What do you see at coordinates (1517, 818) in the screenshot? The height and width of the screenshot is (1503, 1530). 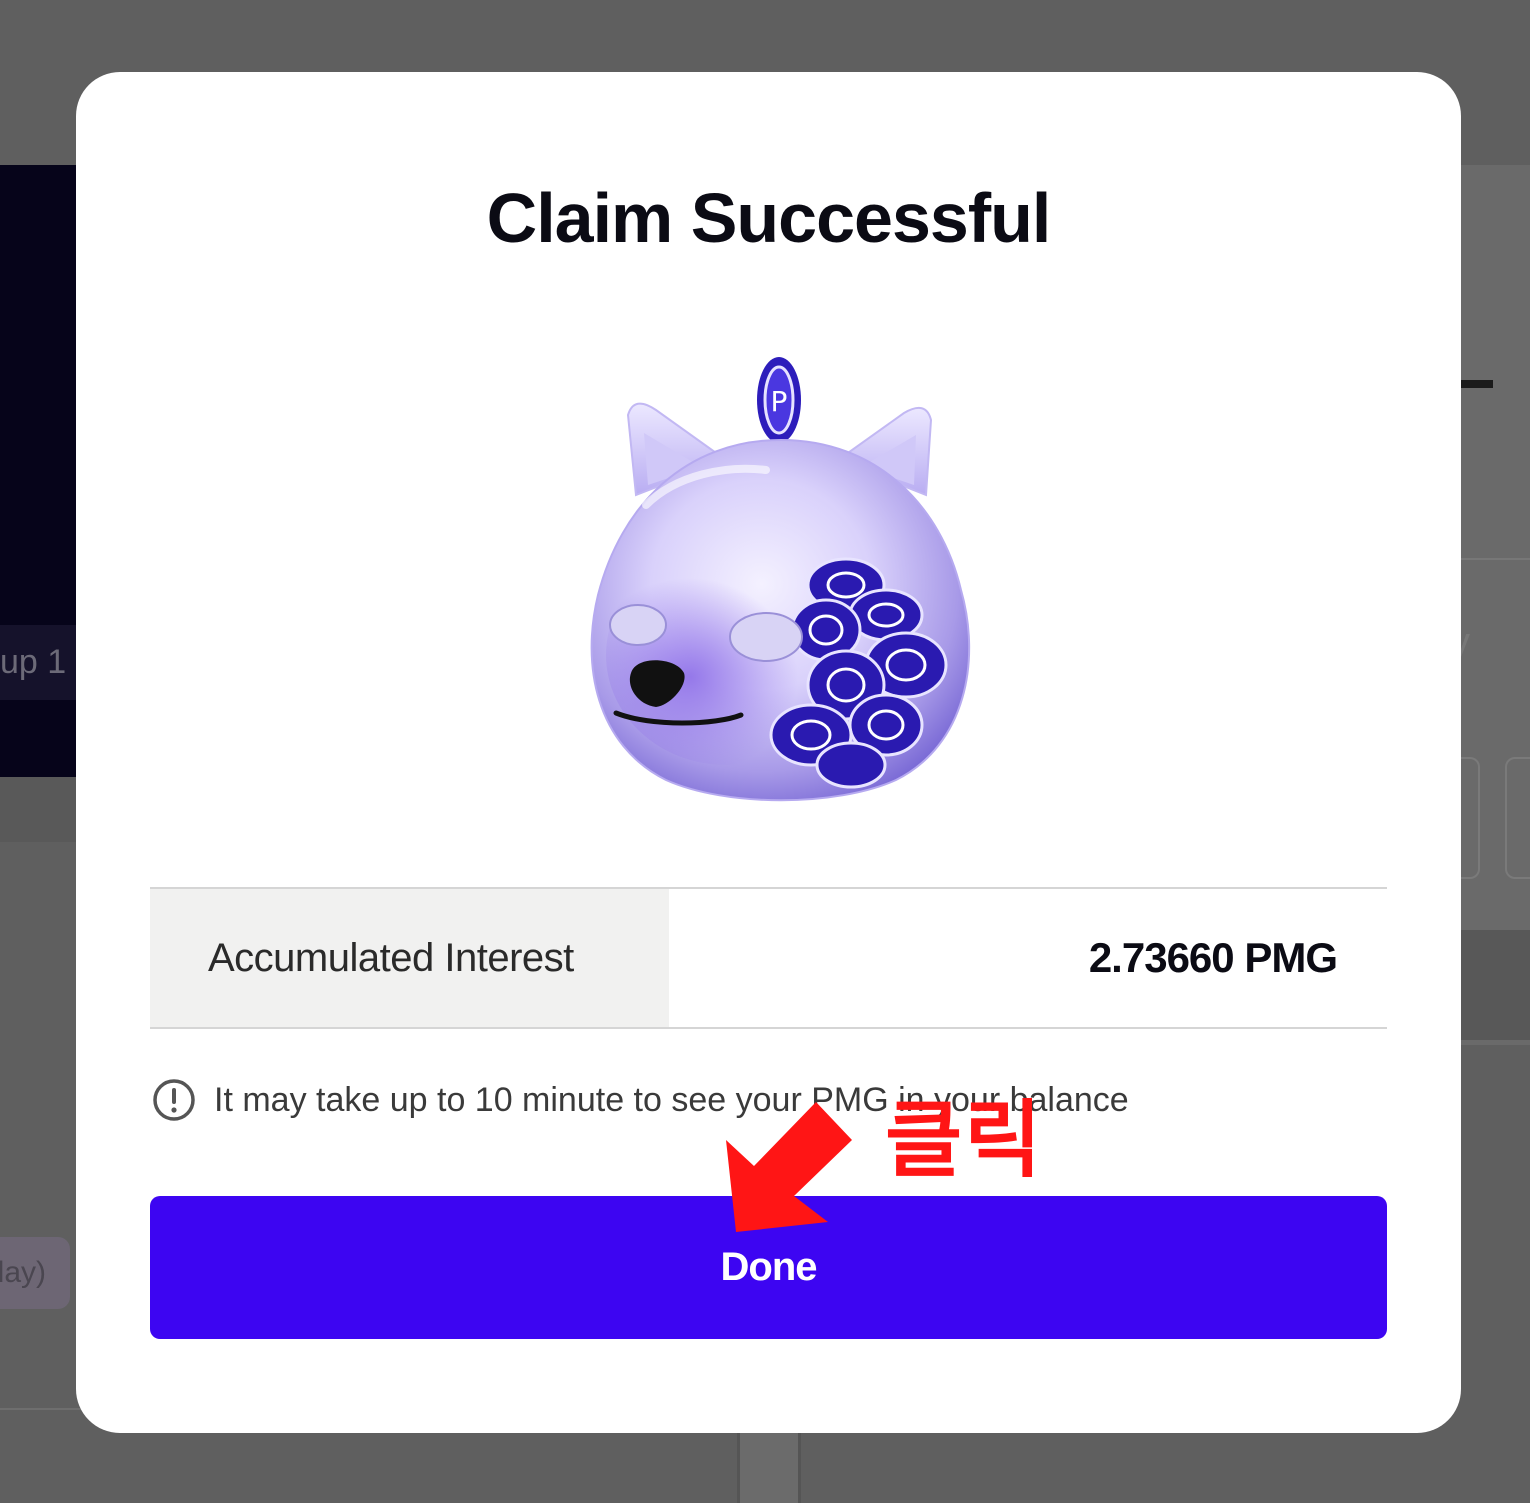 I see `background-box` at bounding box center [1517, 818].